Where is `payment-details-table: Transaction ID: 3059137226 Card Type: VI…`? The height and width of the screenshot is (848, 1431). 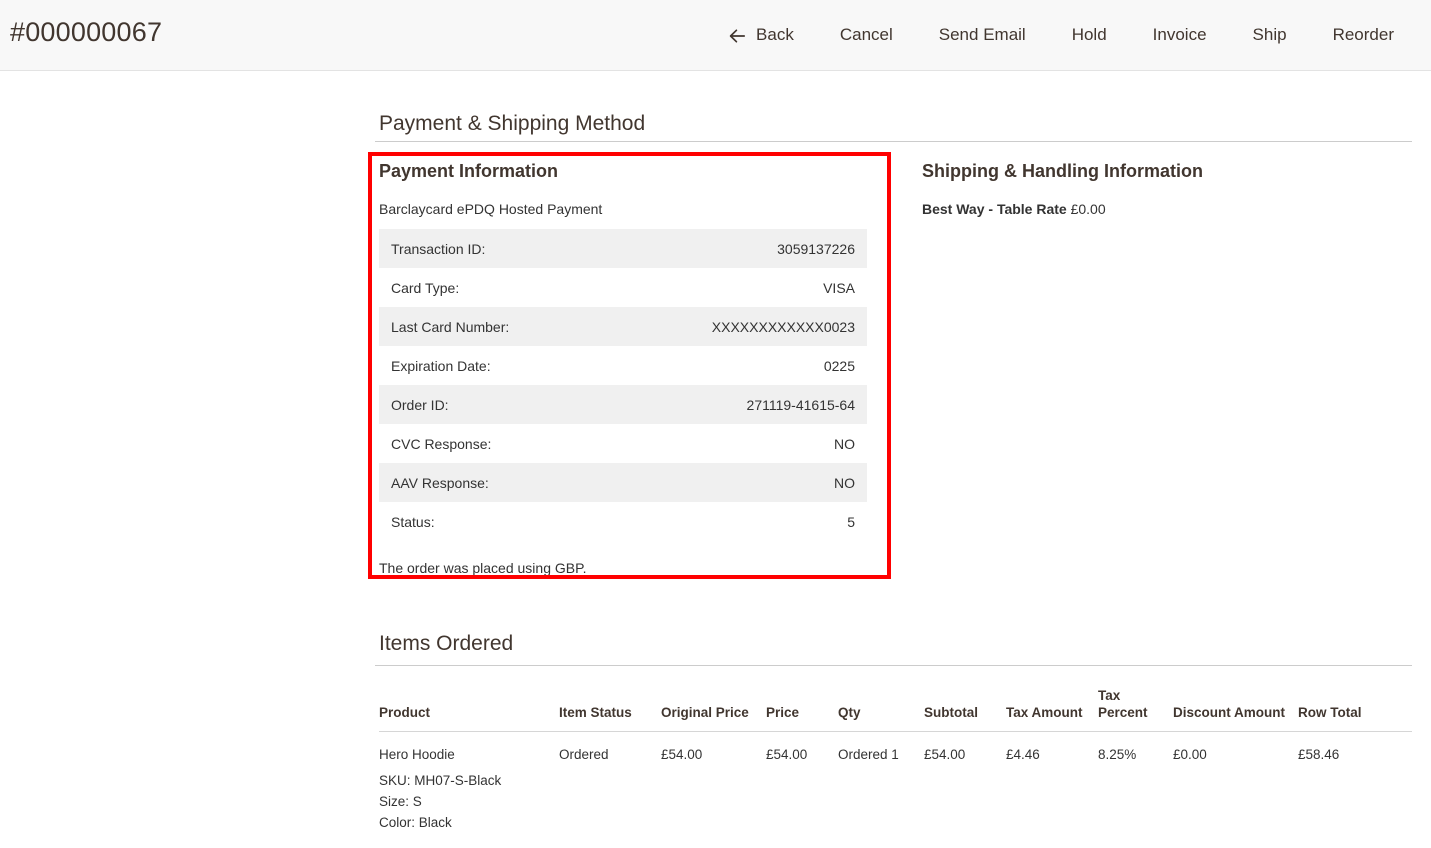
payment-details-table: Transaction ID: 3059137226 Card Type: VI… is located at coordinates (623, 385).